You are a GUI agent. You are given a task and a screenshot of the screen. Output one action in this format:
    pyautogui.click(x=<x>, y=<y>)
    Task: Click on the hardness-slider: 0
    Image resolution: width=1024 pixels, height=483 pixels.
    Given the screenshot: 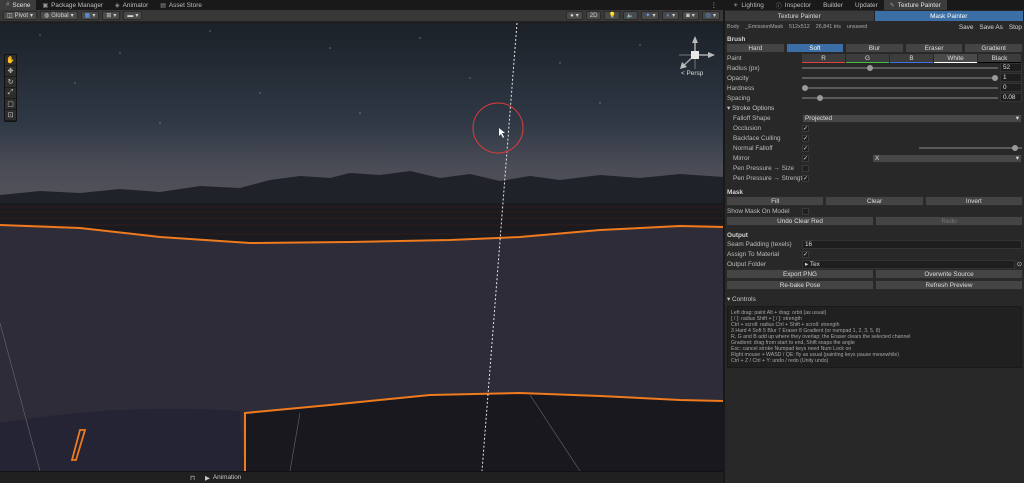 What is the action you would take?
    pyautogui.click(x=912, y=88)
    